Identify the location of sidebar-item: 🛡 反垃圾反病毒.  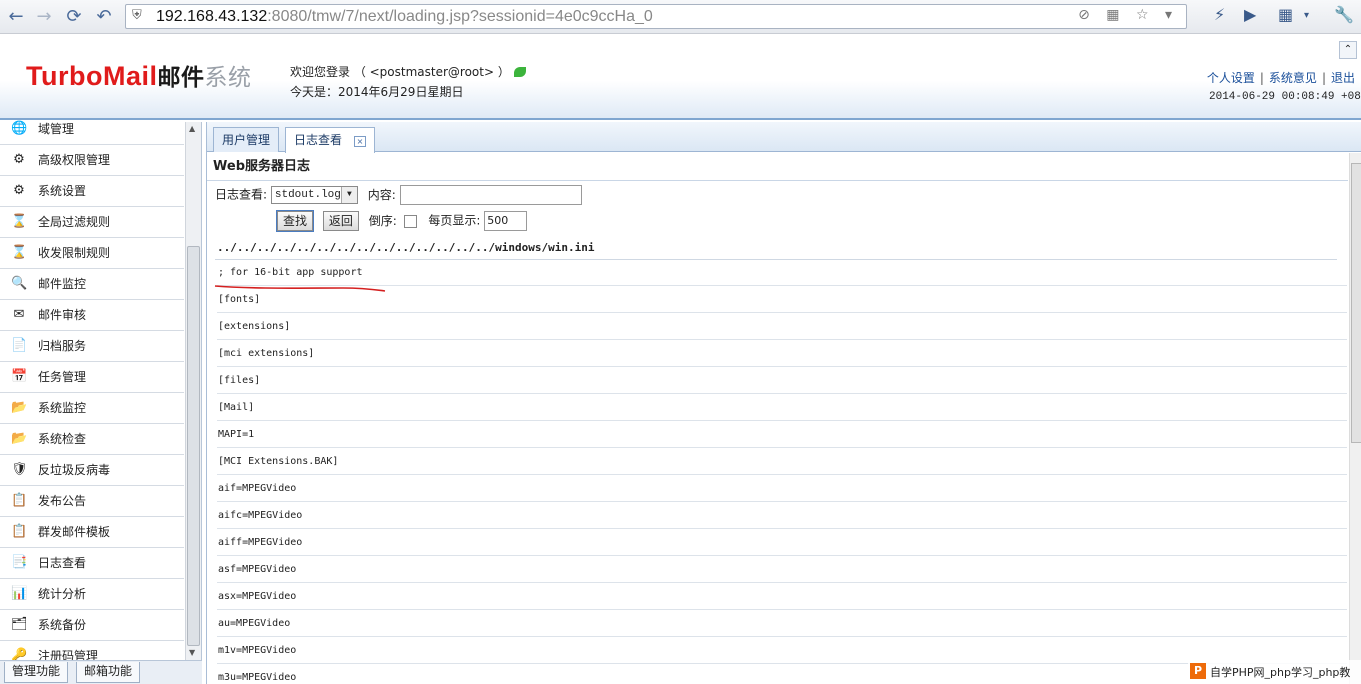
(92, 470).